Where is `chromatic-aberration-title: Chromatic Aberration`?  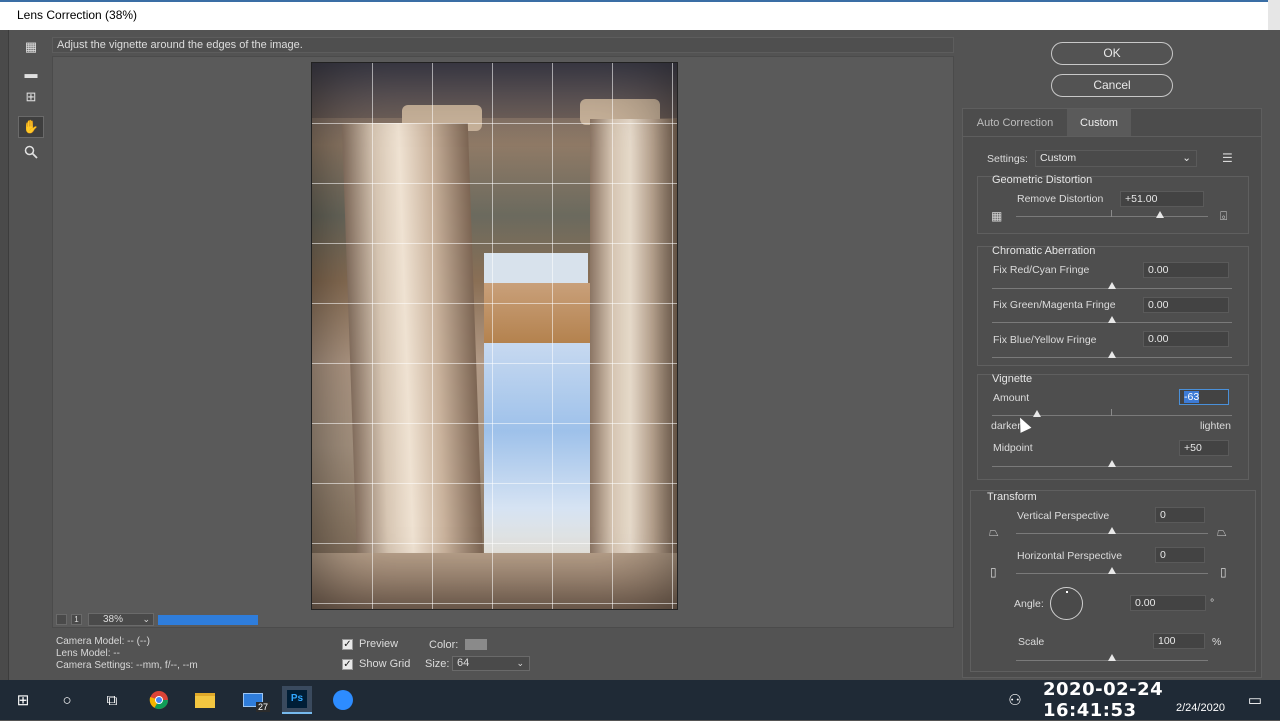
chromatic-aberration-title: Chromatic Aberration is located at coordinates (1044, 251).